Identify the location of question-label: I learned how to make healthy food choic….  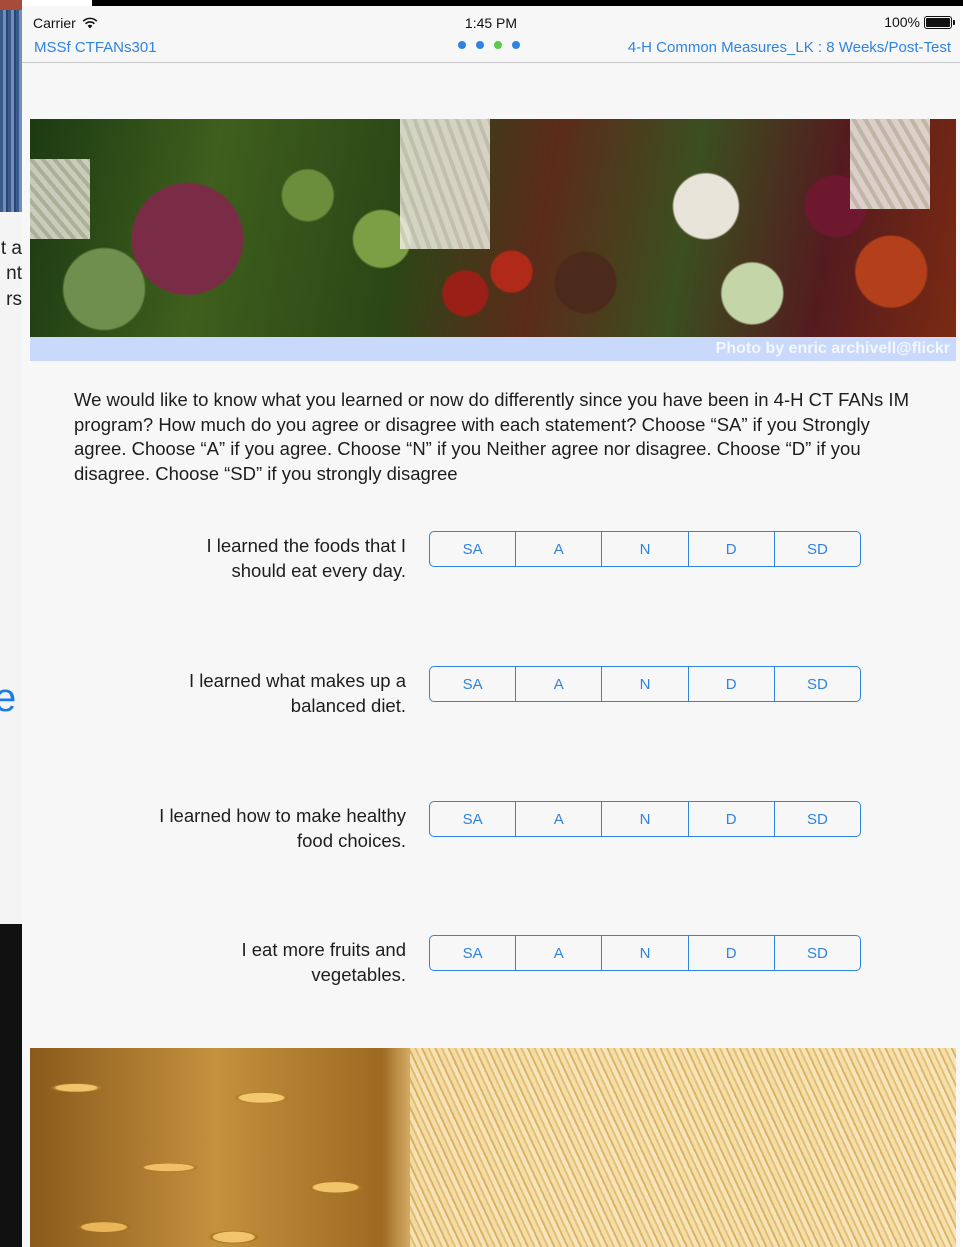
(282, 828).